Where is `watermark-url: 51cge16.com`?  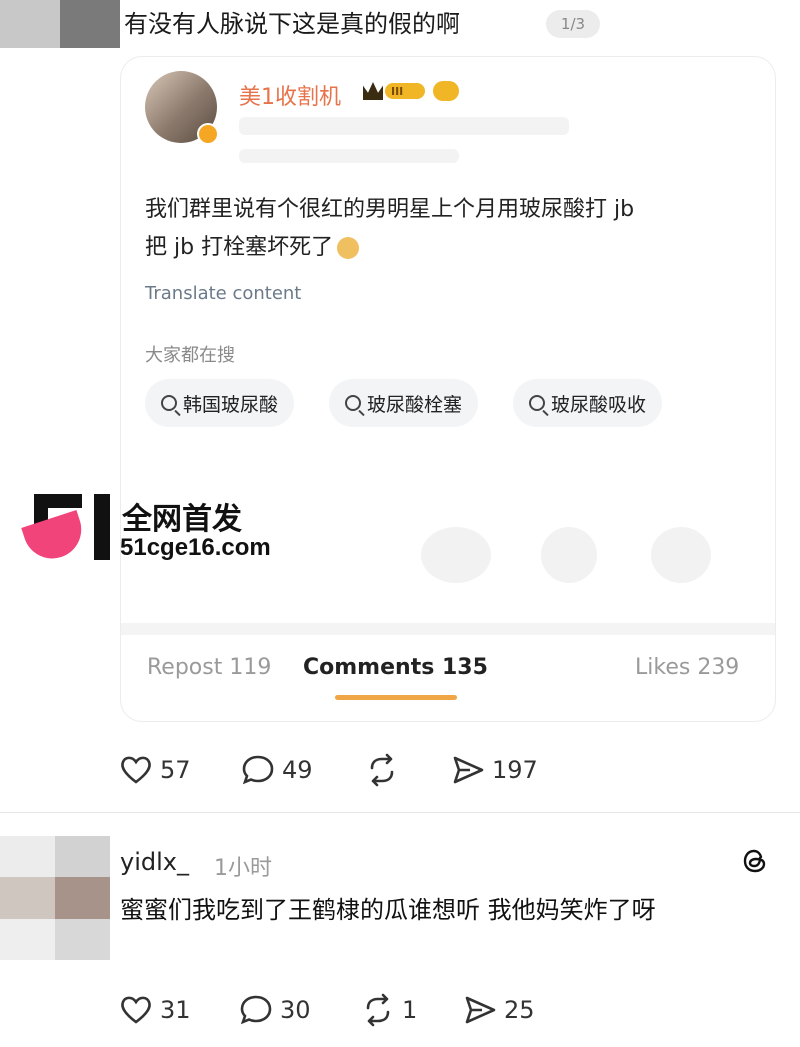 watermark-url: 51cge16.com is located at coordinates (195, 547).